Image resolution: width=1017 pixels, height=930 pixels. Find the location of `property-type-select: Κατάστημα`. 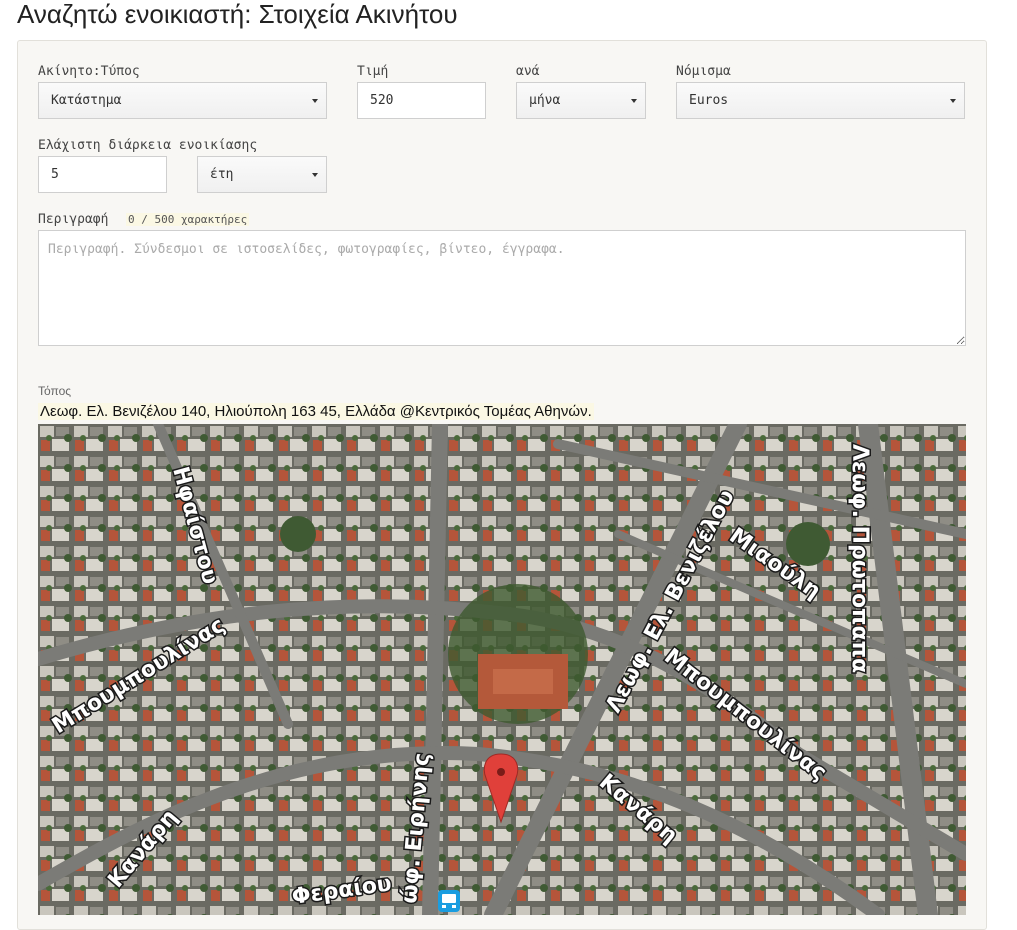

property-type-select: Κατάστημα is located at coordinates (182, 100).